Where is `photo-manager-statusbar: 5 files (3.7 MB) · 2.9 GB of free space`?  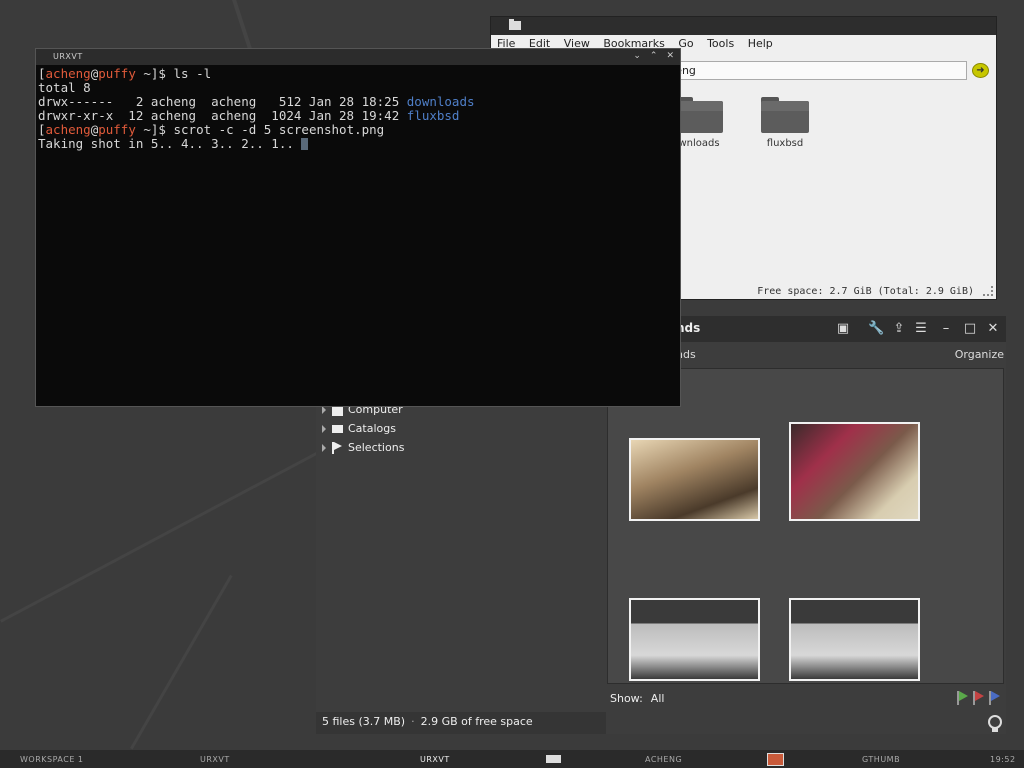 photo-manager-statusbar: 5 files (3.7 MB) · 2.9 GB of free space is located at coordinates (461, 723).